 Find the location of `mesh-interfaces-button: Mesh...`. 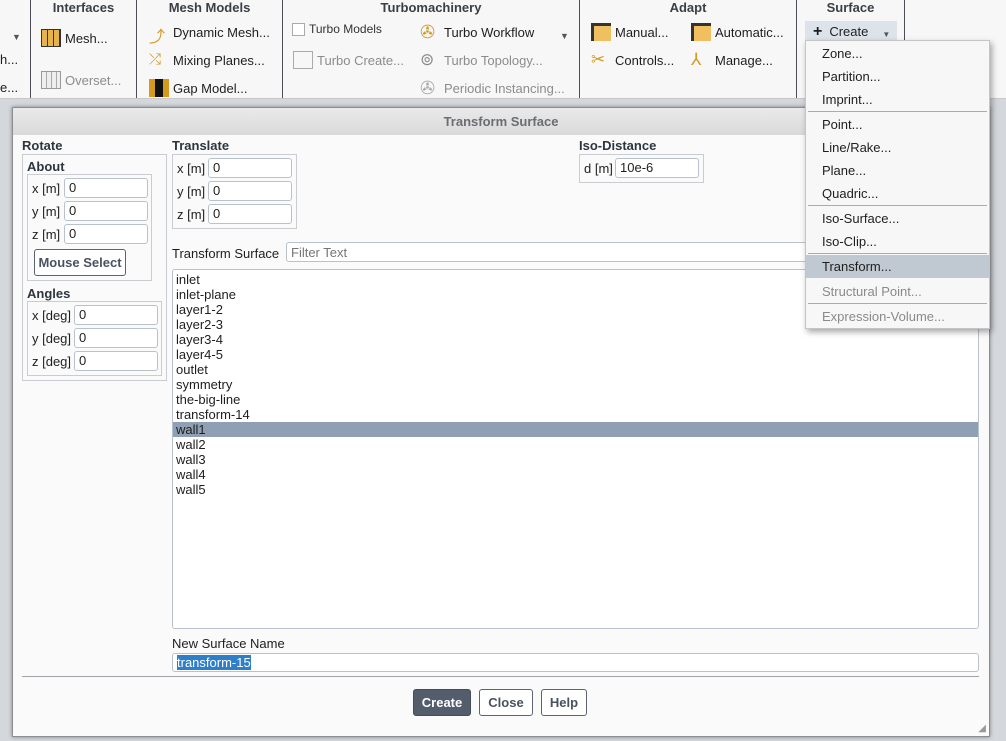

mesh-interfaces-button: Mesh... is located at coordinates (74, 38).